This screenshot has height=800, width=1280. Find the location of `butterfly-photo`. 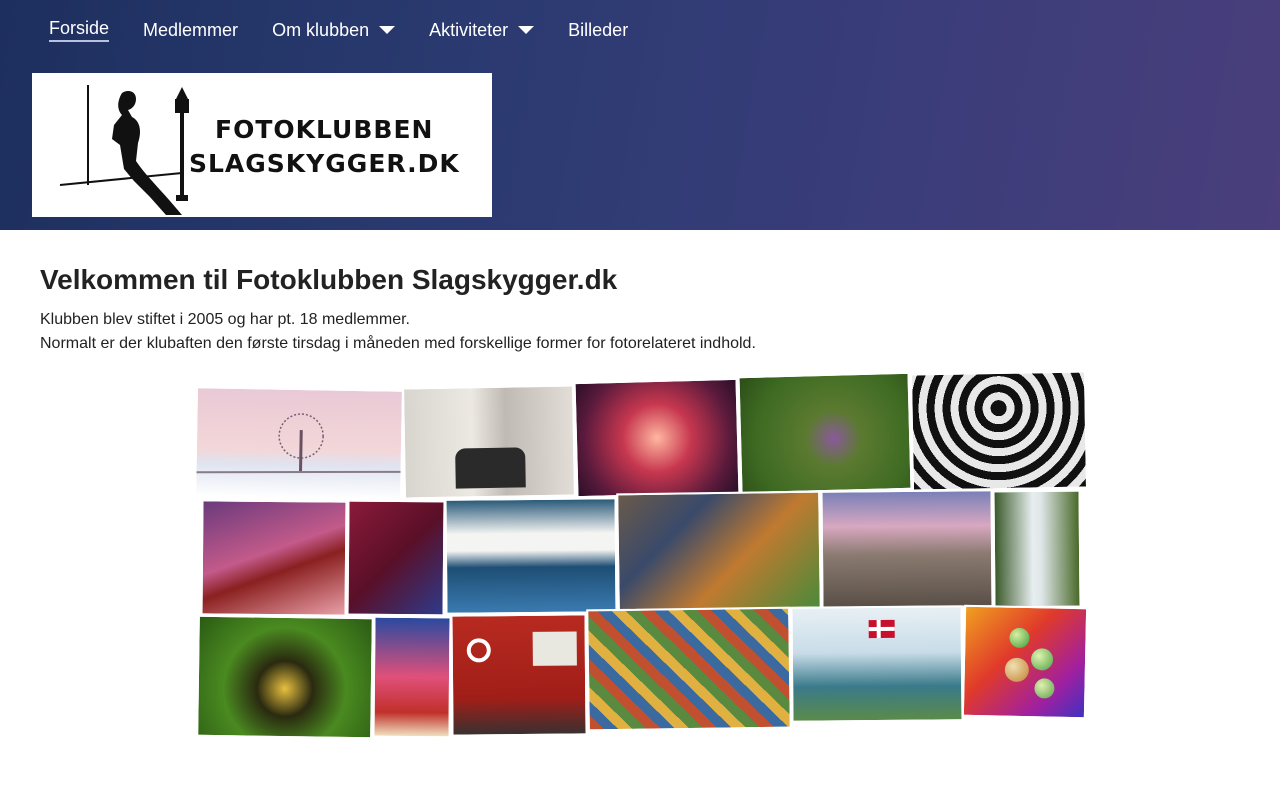

butterfly-photo is located at coordinates (285, 677).